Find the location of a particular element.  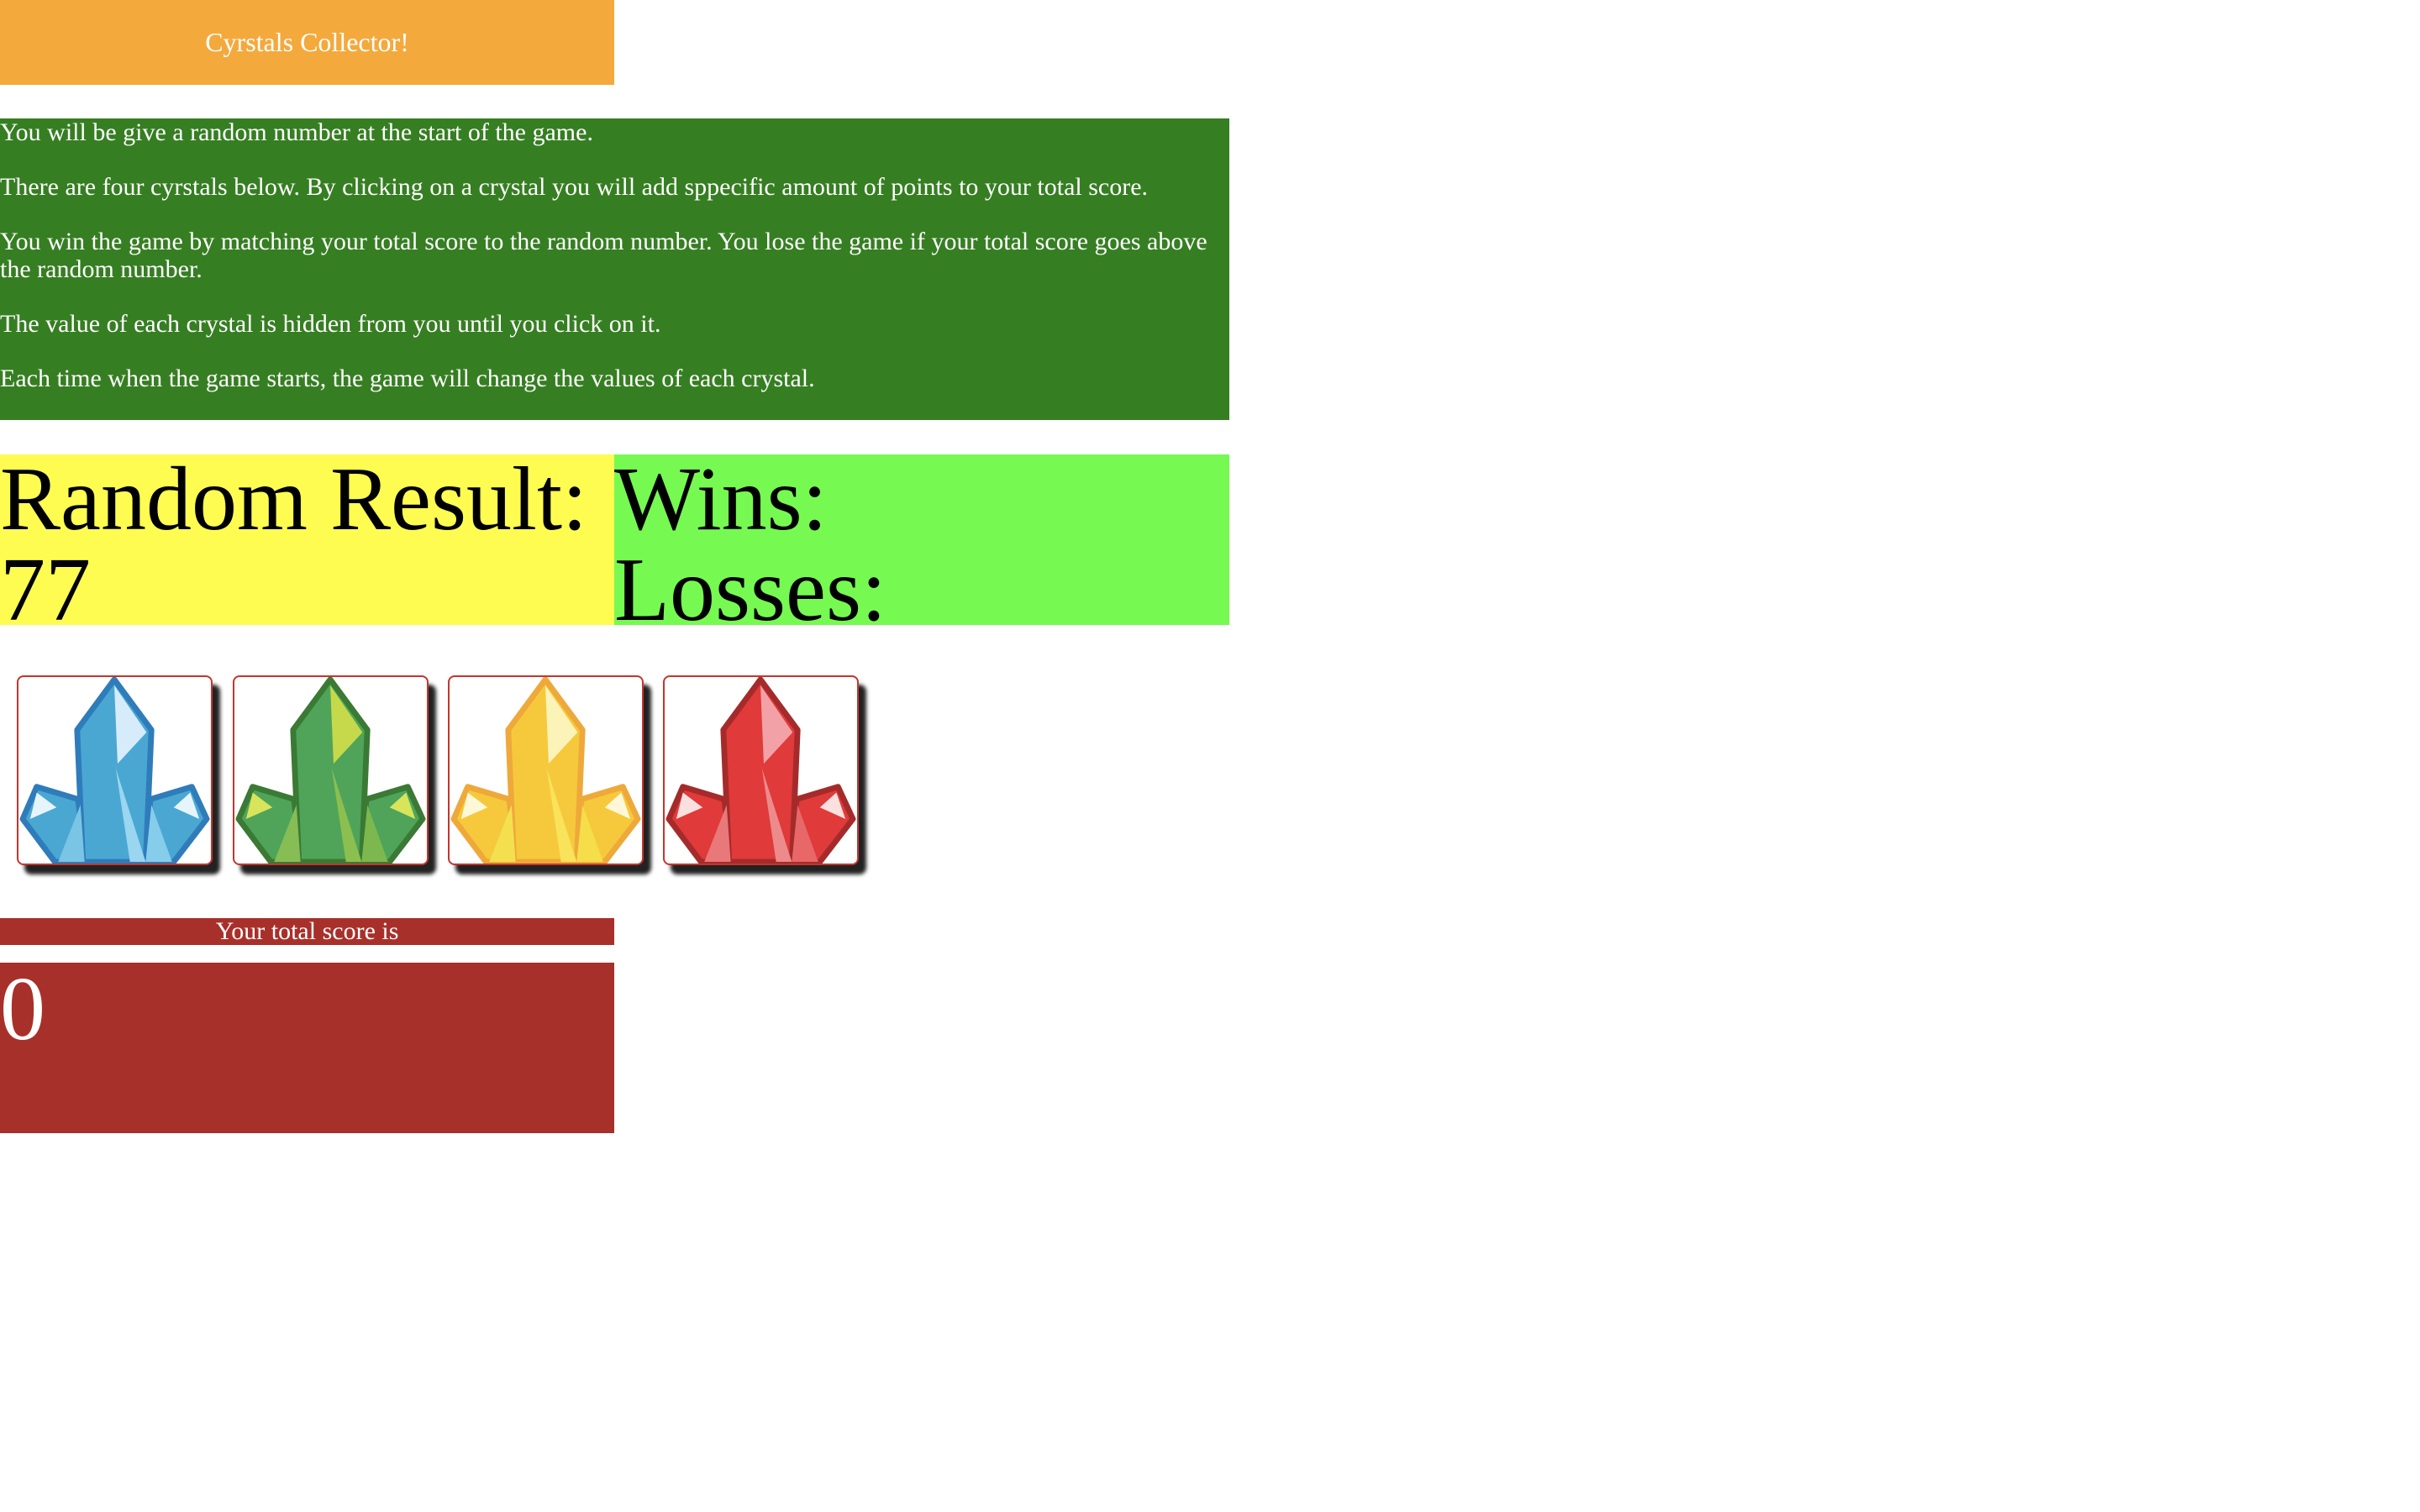

red-crystal-icon is located at coordinates (761, 770).